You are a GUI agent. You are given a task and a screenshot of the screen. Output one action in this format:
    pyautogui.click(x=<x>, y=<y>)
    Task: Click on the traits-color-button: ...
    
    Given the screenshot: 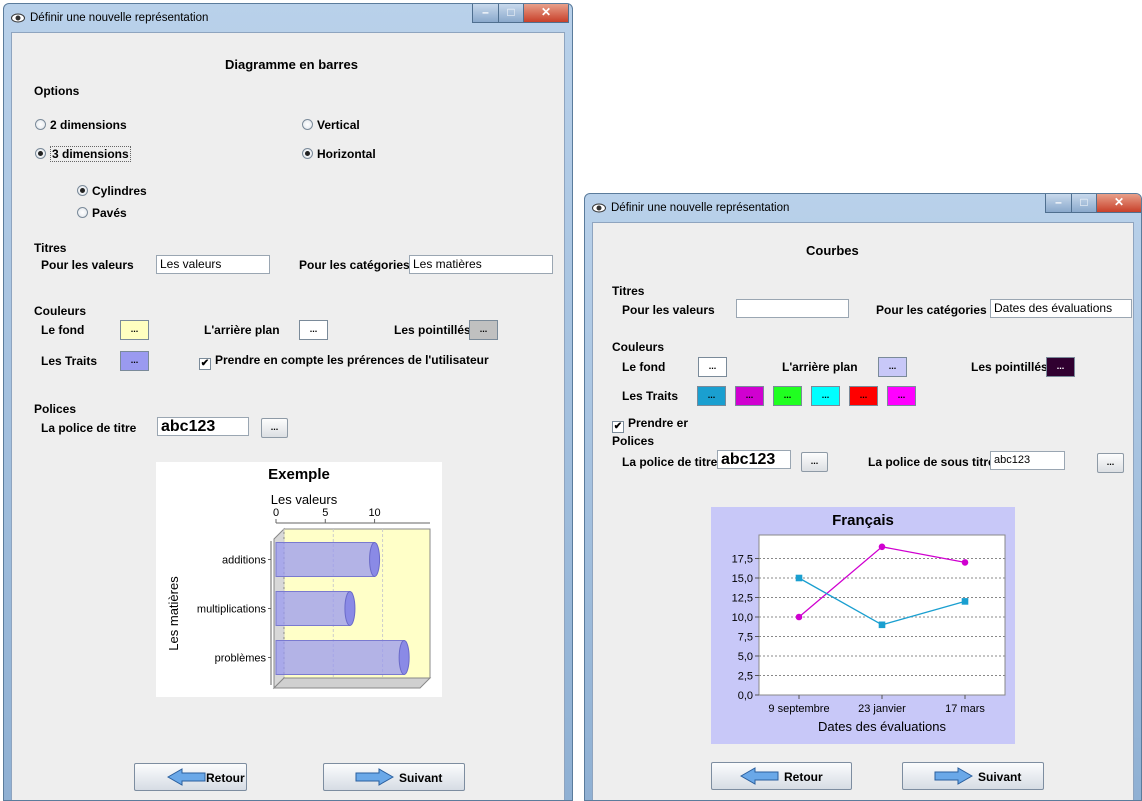 What is the action you would take?
    pyautogui.click(x=134, y=361)
    